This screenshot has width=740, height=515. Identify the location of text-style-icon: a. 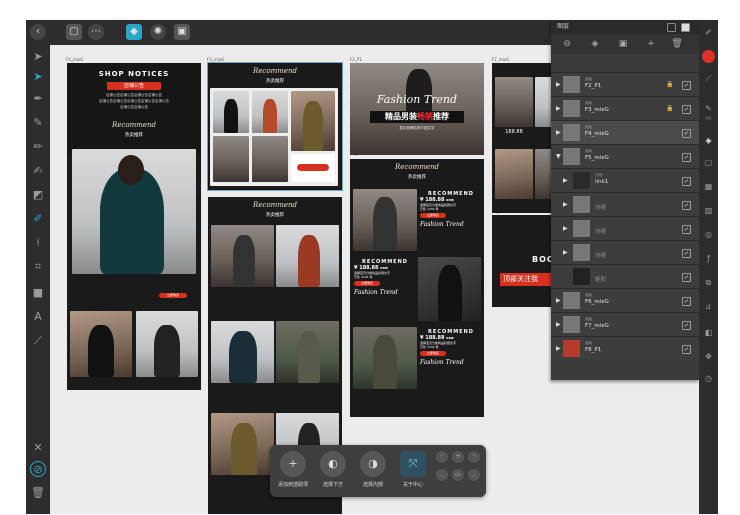
(708, 306).